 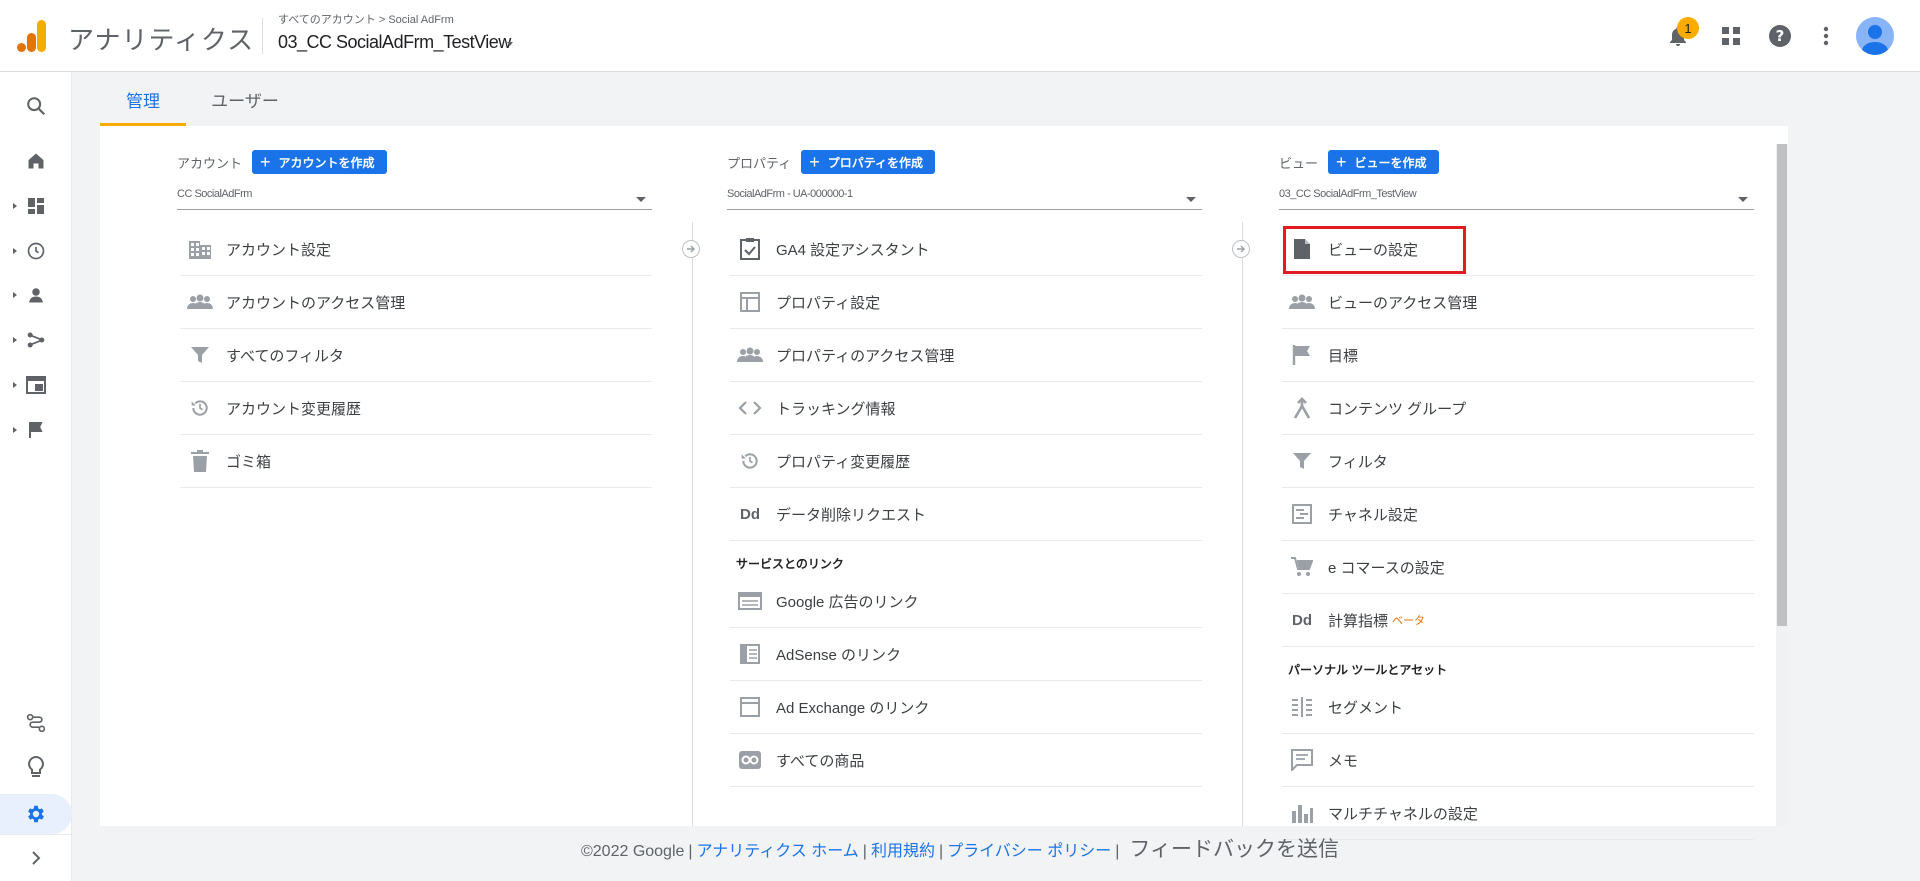 I want to click on account-settings-item: アカウント設定, so click(x=416, y=249).